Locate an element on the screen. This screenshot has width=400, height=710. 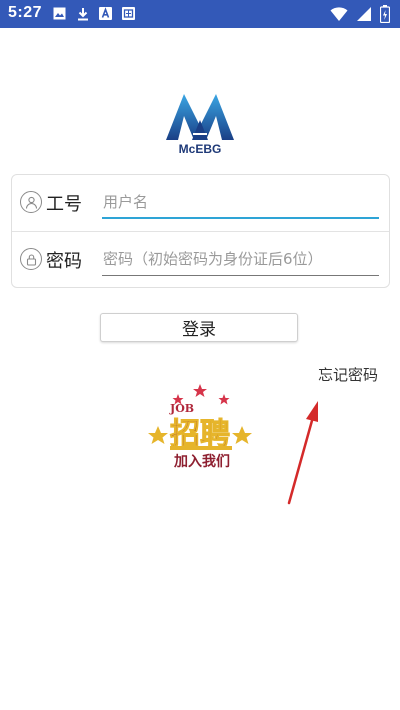
promo-top-text: JOB is located at coordinates (181, 408).